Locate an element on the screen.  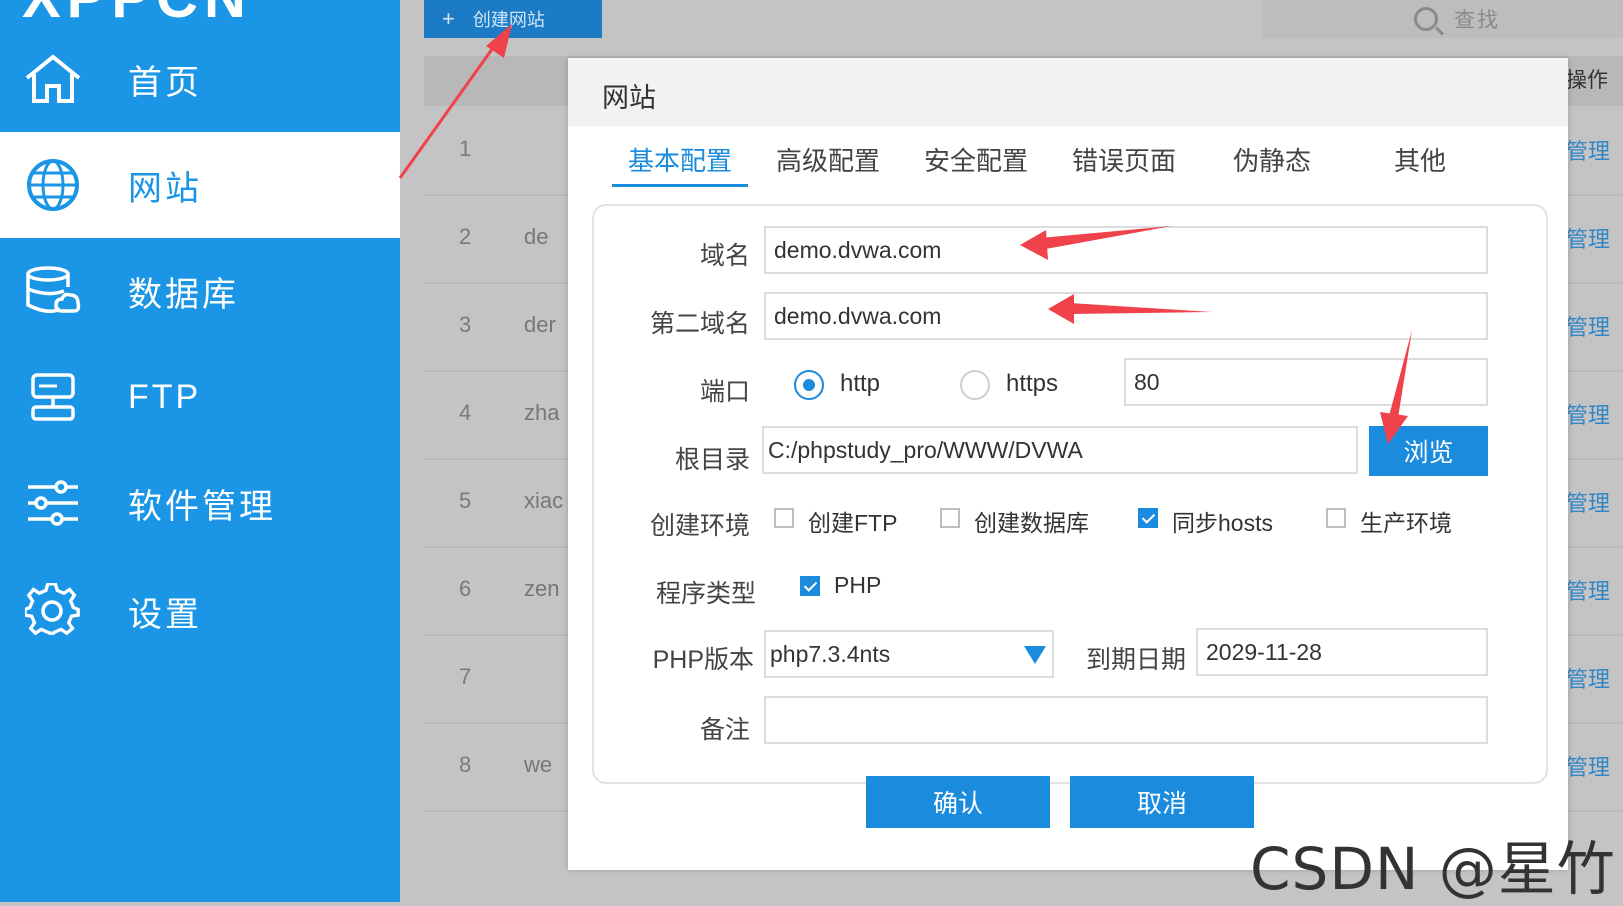
create-site-button: + 创建网站 is located at coordinates (513, 19).